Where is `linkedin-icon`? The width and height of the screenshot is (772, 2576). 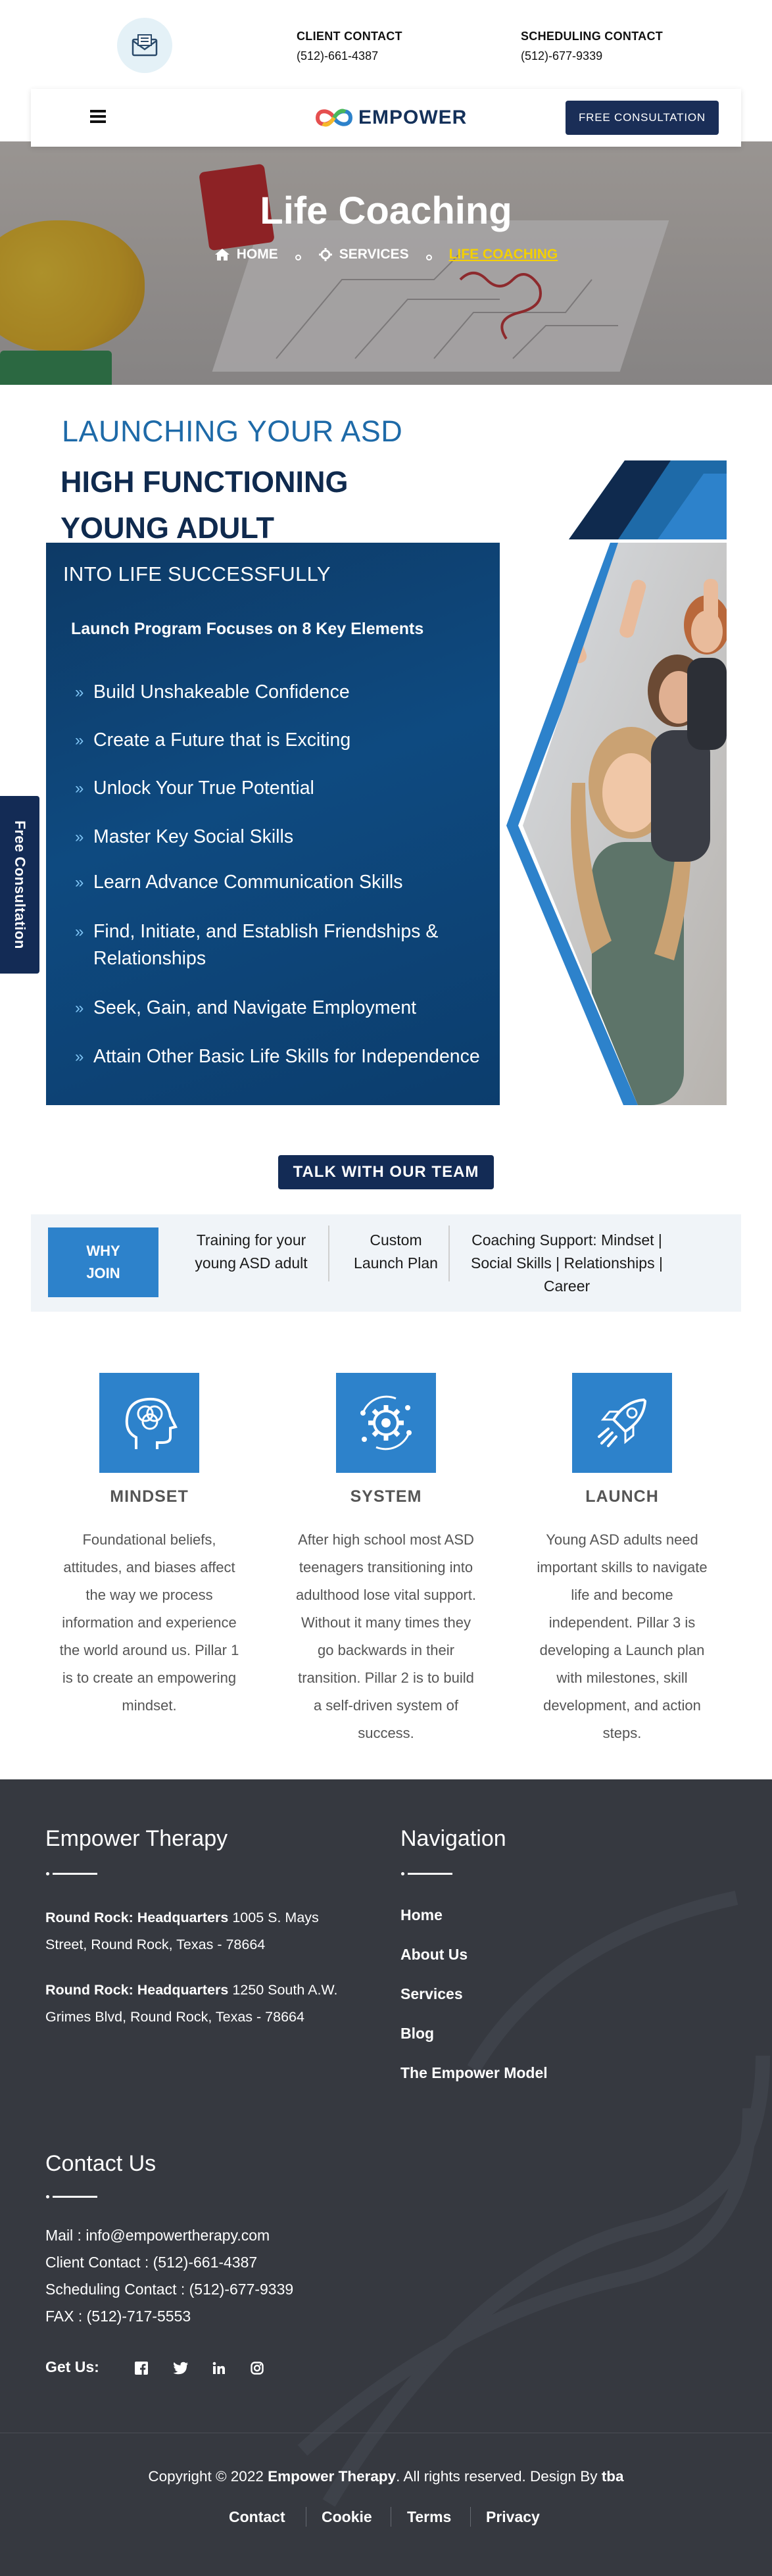
linkedin-icon is located at coordinates (219, 2368).